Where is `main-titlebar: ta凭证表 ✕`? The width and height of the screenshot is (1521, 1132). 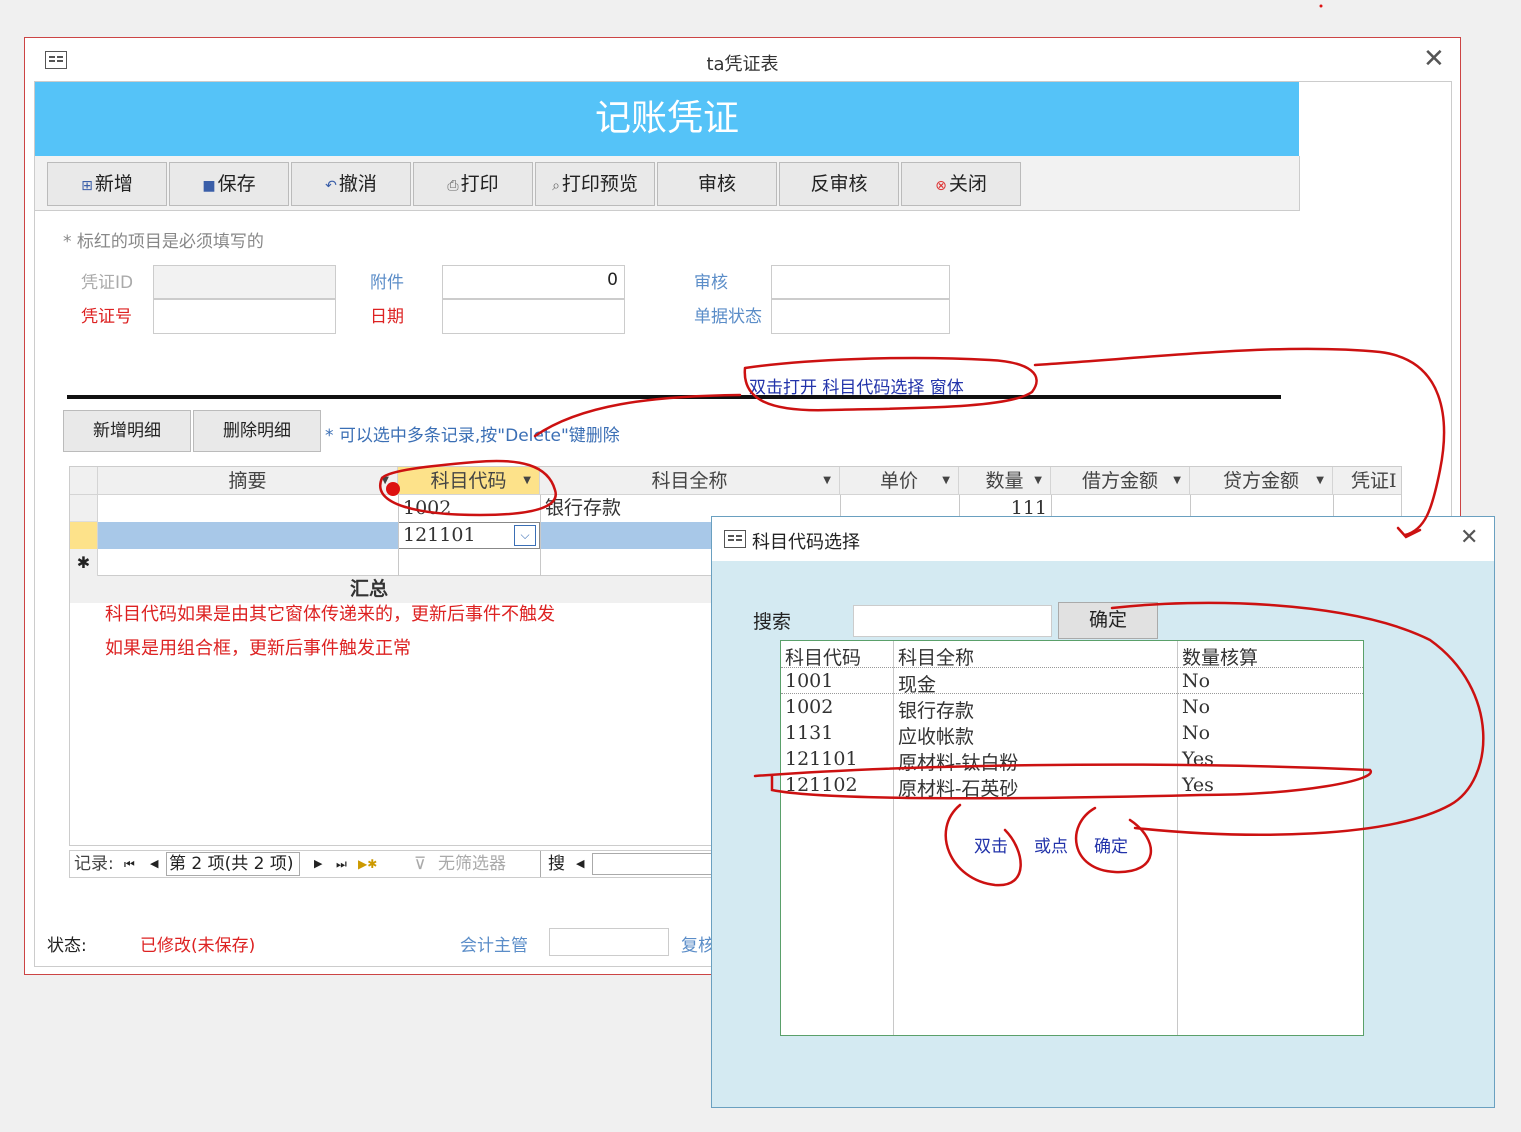
main-titlebar: ta凭证表 ✕ is located at coordinates (742, 60).